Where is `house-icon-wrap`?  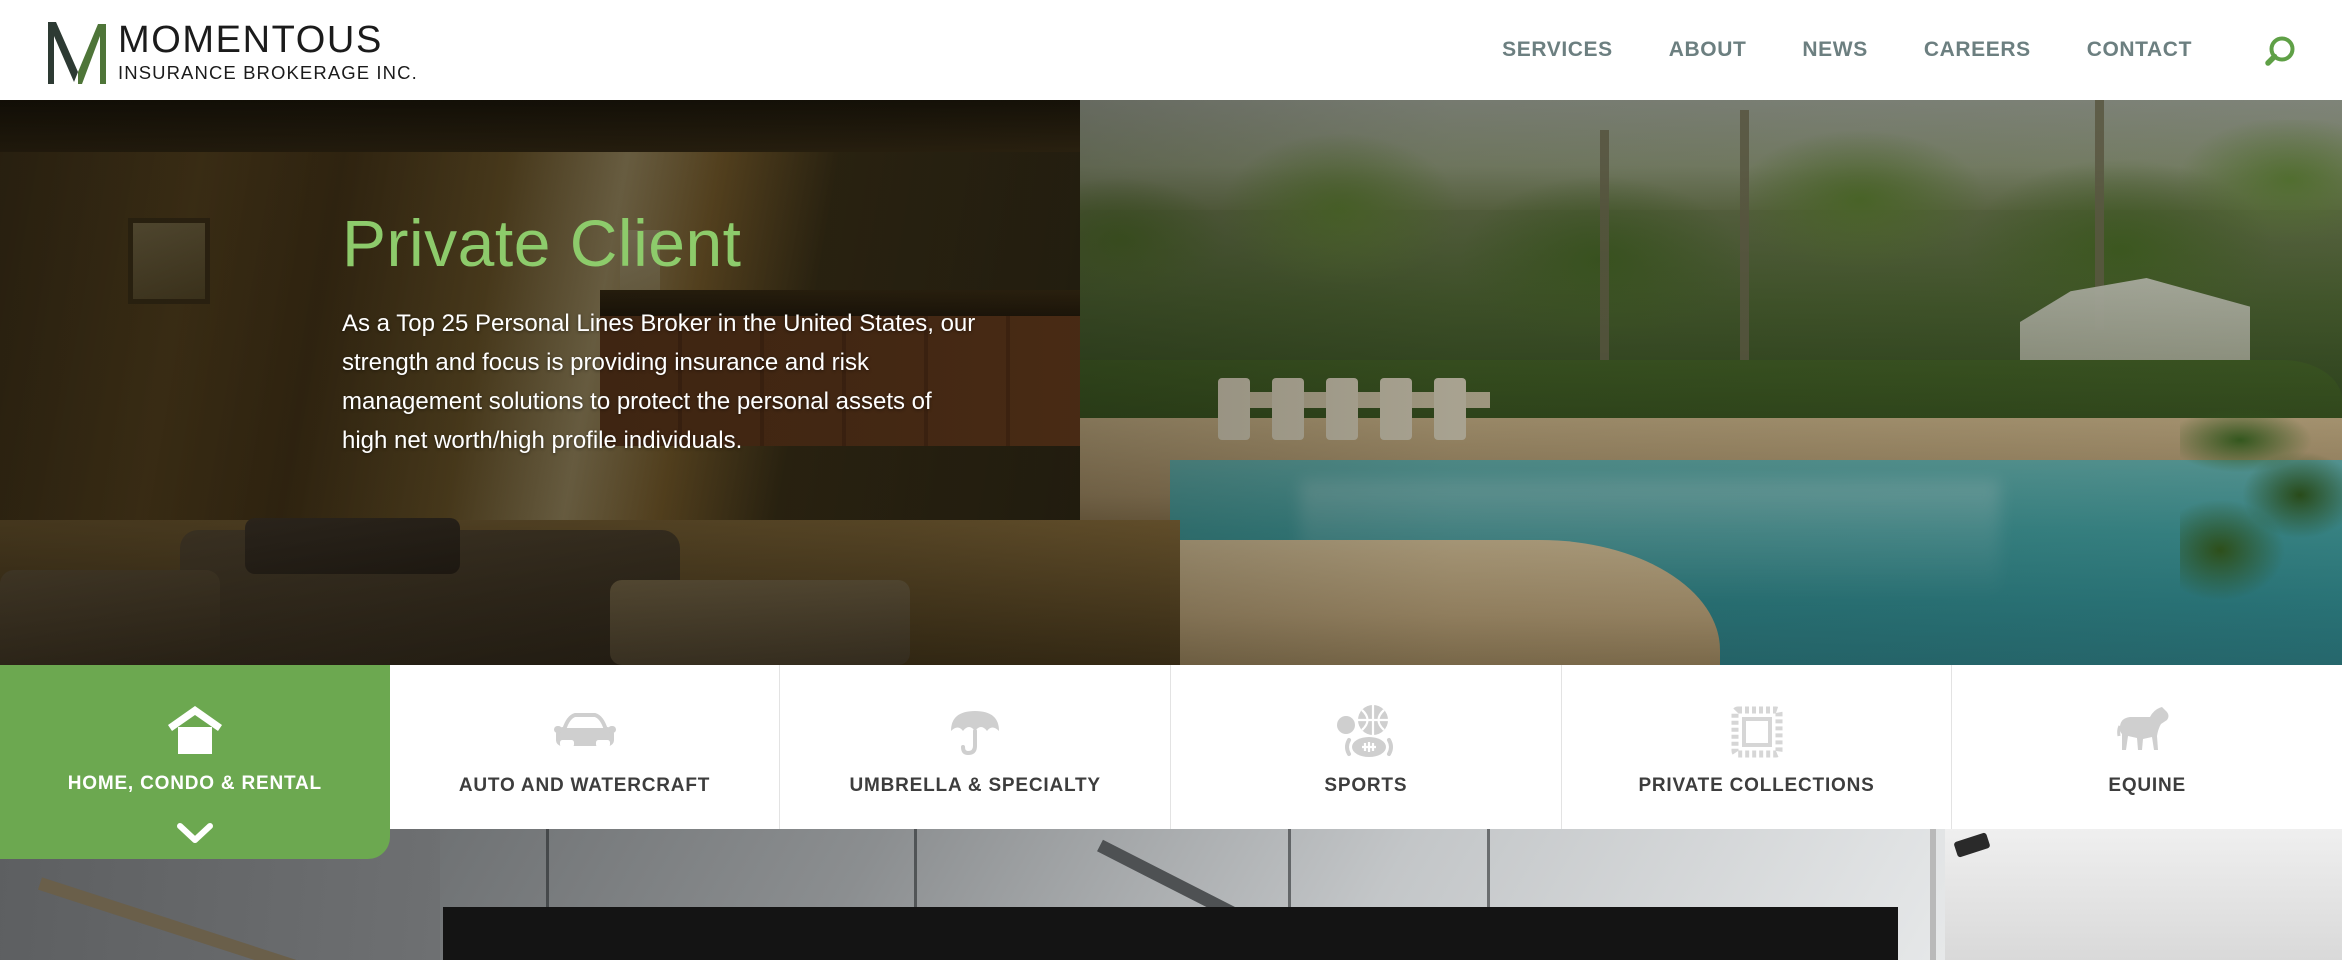
house-icon-wrap is located at coordinates (195, 730).